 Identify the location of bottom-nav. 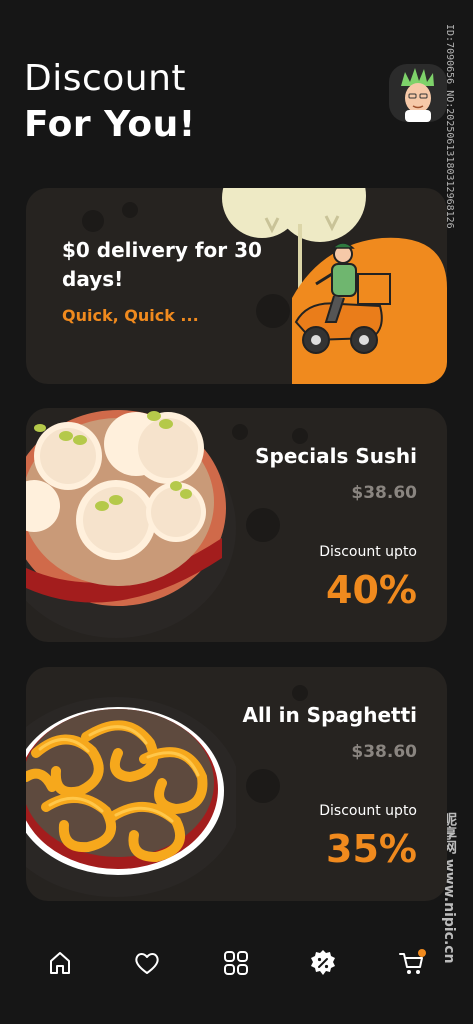
(236, 963).